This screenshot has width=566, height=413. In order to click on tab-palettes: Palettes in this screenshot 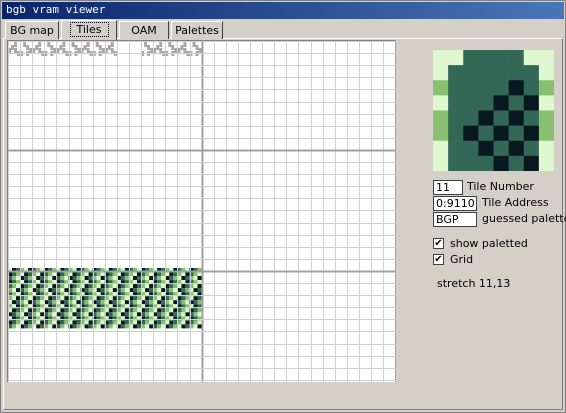, I will do `click(197, 30)`.